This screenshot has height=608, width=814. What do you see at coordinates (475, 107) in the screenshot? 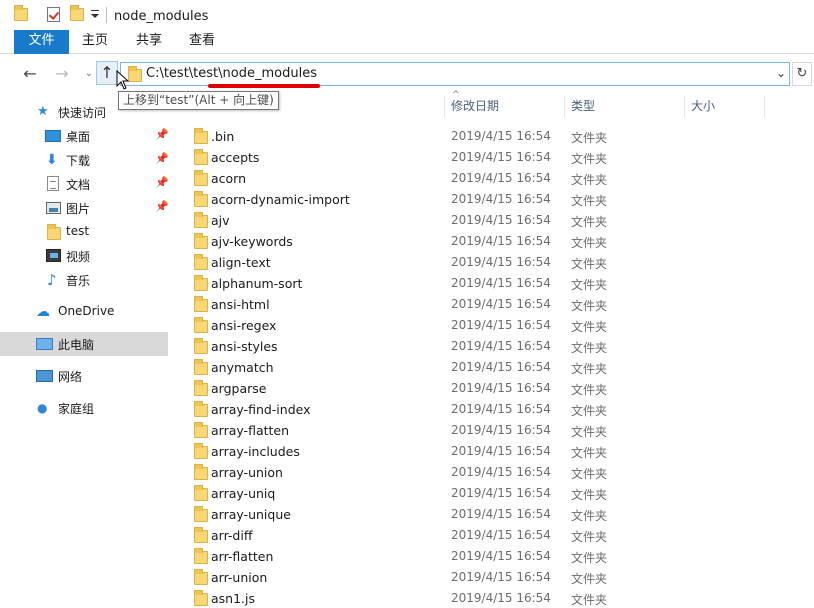
I see `column-header-date: 修改日期` at bounding box center [475, 107].